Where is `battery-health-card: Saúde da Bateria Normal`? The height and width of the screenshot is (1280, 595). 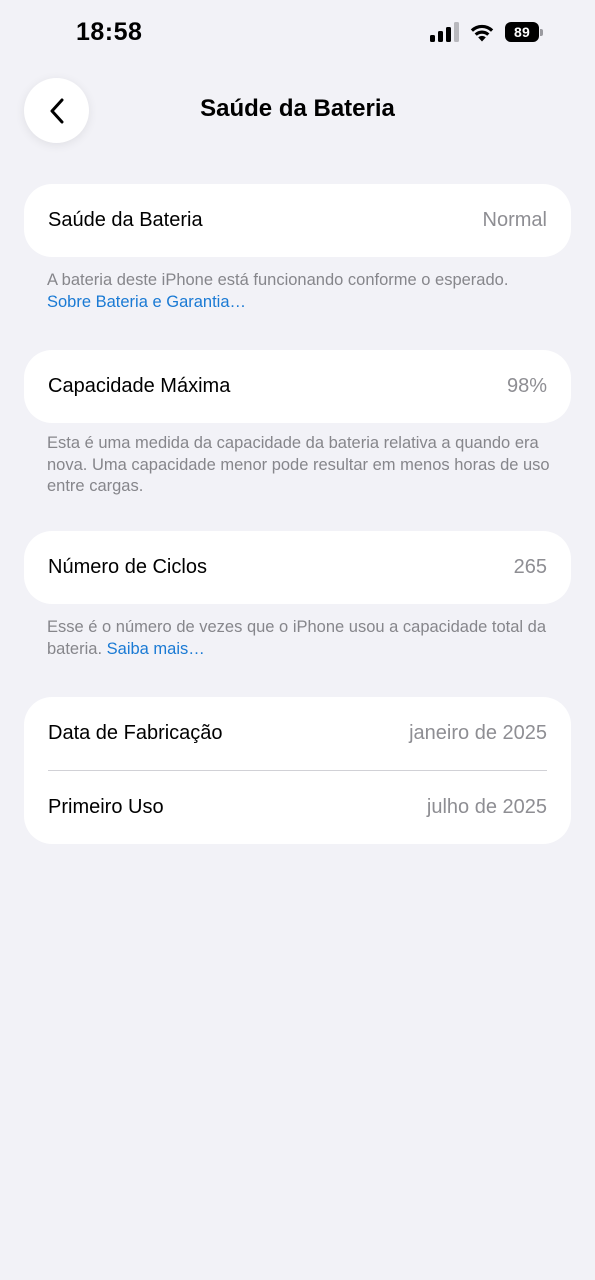
battery-health-card: Saúde da Bateria Normal is located at coordinates (297, 220).